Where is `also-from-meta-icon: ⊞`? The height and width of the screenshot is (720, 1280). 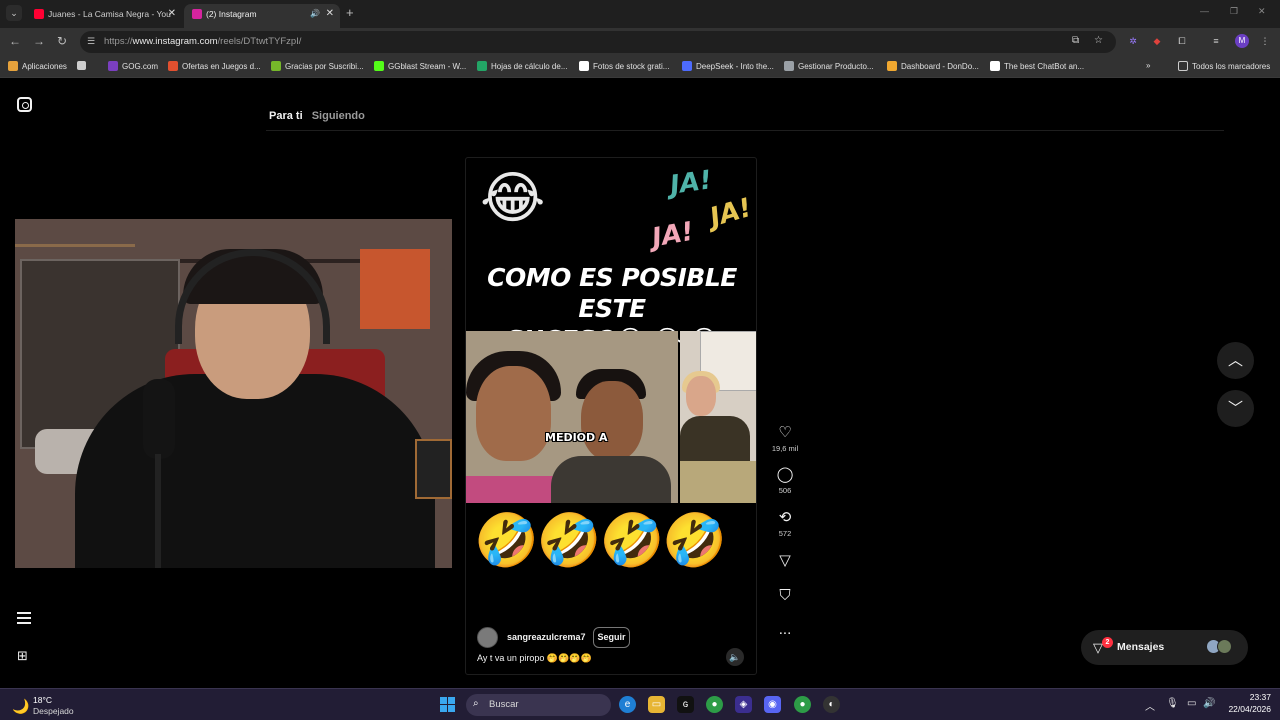 also-from-meta-icon: ⊞ is located at coordinates (24, 655).